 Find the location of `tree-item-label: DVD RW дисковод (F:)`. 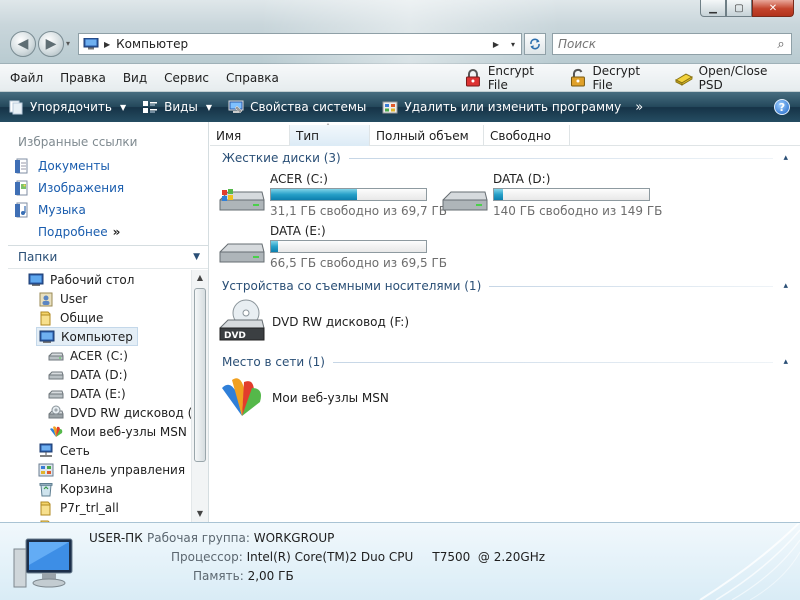

tree-item-label: DVD RW дисковод (F:) is located at coordinates (131, 412).